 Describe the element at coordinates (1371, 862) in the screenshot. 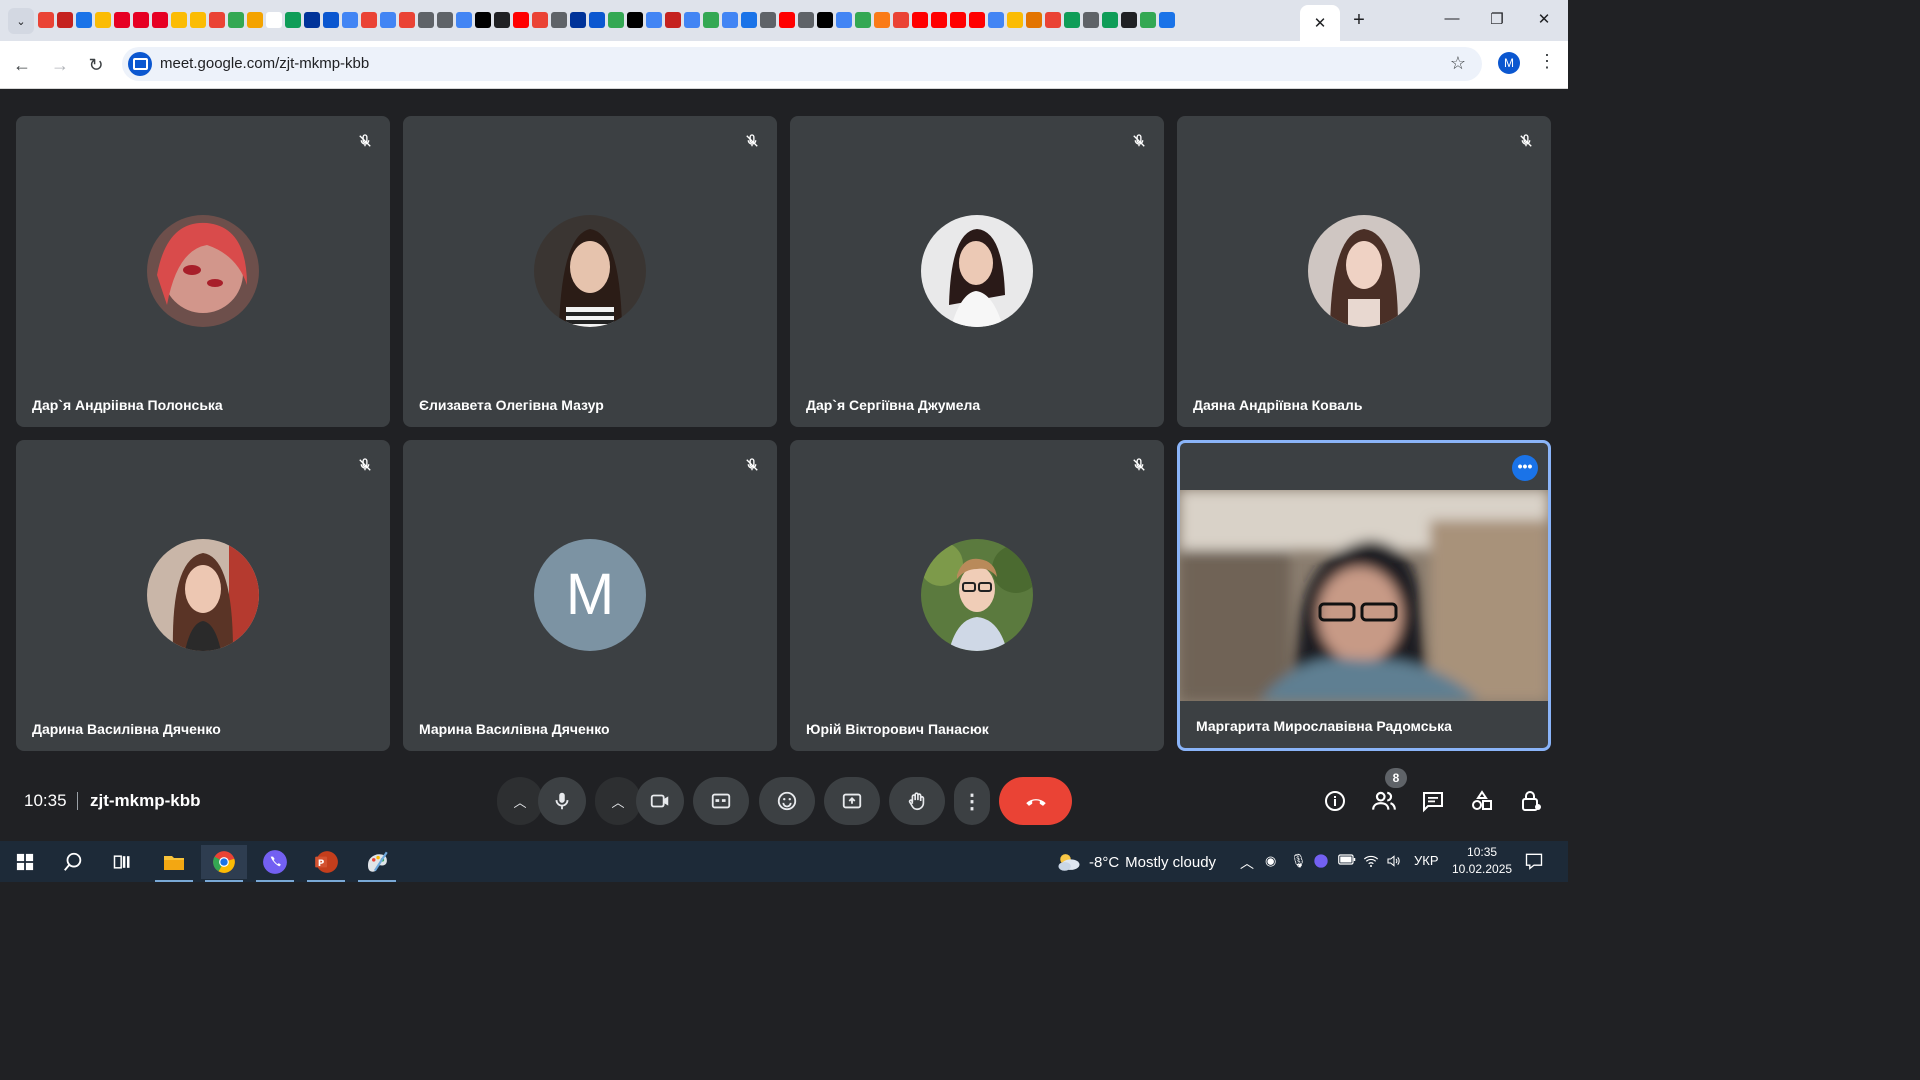

I see `wifi-icon` at that location.